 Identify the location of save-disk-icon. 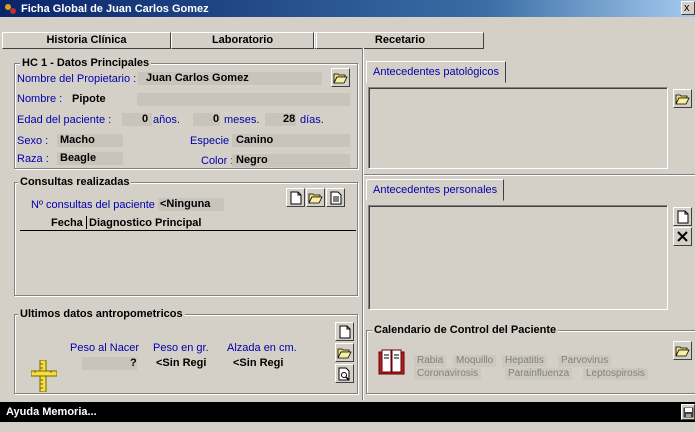
(688, 412).